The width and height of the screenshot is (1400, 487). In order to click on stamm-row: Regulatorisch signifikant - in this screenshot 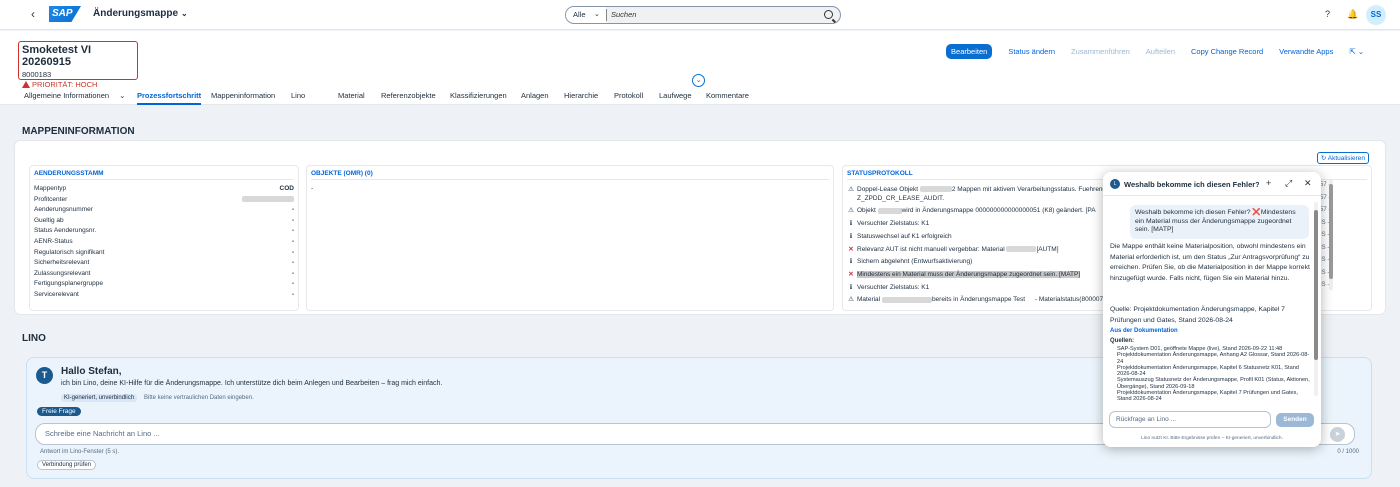, I will do `click(164, 253)`.